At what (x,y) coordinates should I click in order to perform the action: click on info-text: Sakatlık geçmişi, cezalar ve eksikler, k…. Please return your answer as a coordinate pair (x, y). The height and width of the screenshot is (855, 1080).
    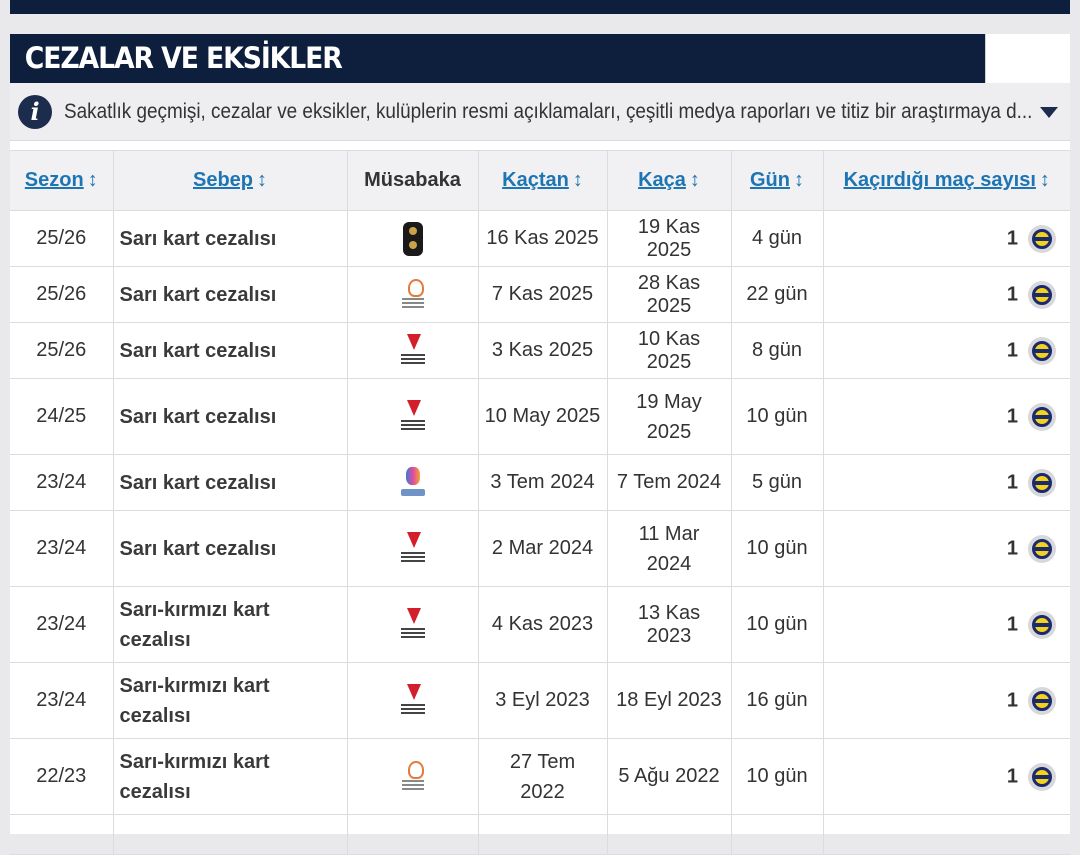
    Looking at the image, I should click on (548, 111).